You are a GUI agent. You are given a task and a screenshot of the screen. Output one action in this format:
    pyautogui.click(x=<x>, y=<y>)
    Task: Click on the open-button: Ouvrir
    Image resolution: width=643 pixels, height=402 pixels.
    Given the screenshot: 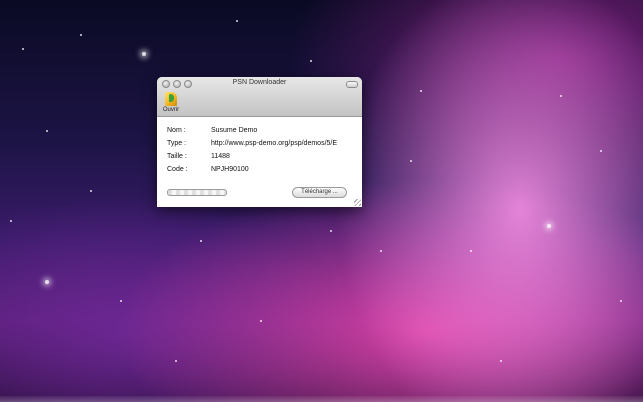 What is the action you would take?
    pyautogui.click(x=171, y=102)
    